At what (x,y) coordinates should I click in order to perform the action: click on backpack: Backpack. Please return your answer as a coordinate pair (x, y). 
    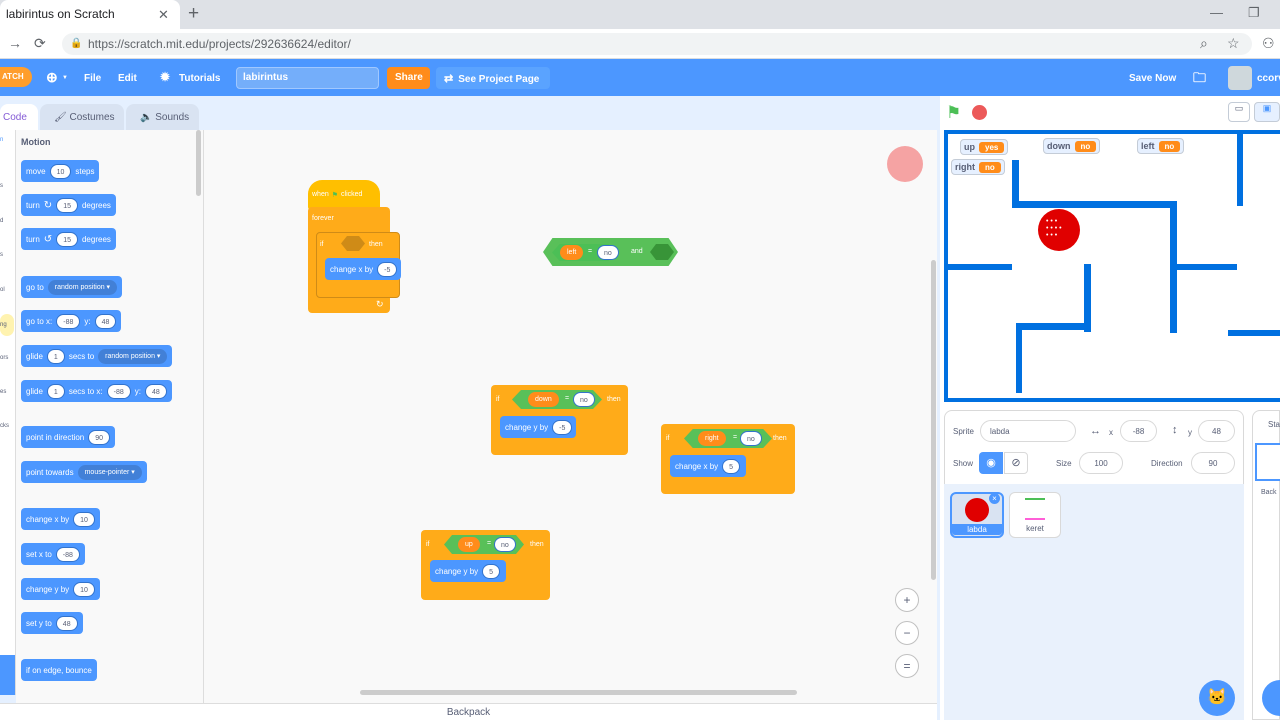
    Looking at the image, I should click on (468, 711).